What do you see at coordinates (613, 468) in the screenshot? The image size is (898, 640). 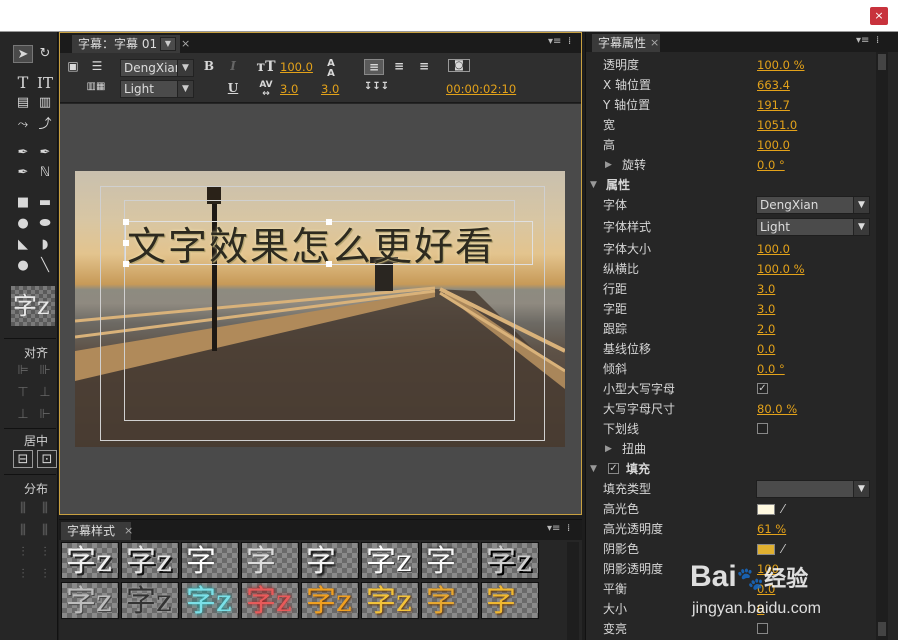 I see `fill-checkbox: ✓` at bounding box center [613, 468].